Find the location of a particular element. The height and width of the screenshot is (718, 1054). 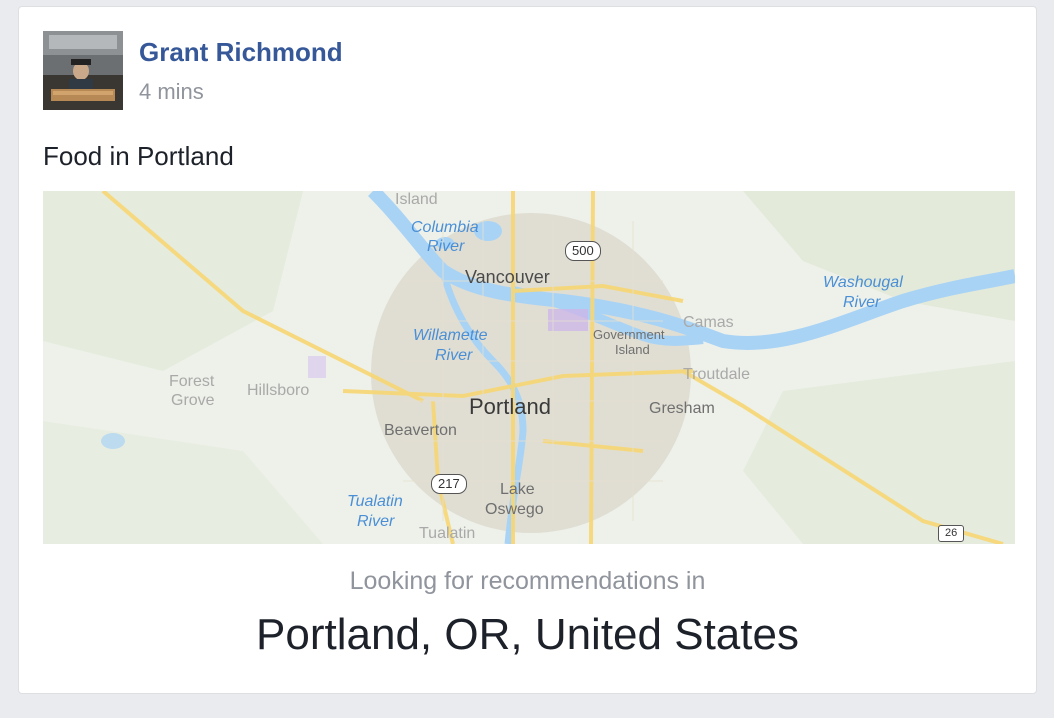

route-26-shield: 26 is located at coordinates (951, 533).